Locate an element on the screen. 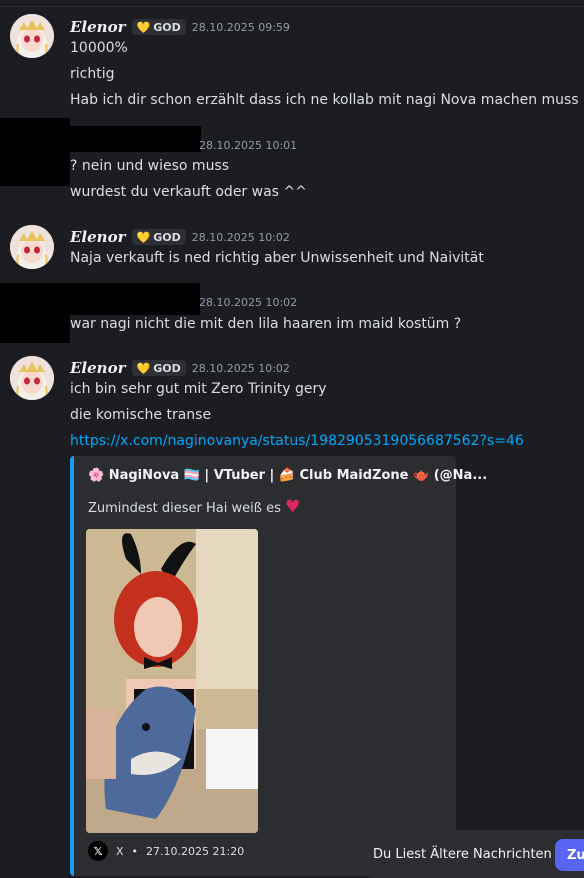 This screenshot has height=878, width=584. photo-image is located at coordinates (172, 681).